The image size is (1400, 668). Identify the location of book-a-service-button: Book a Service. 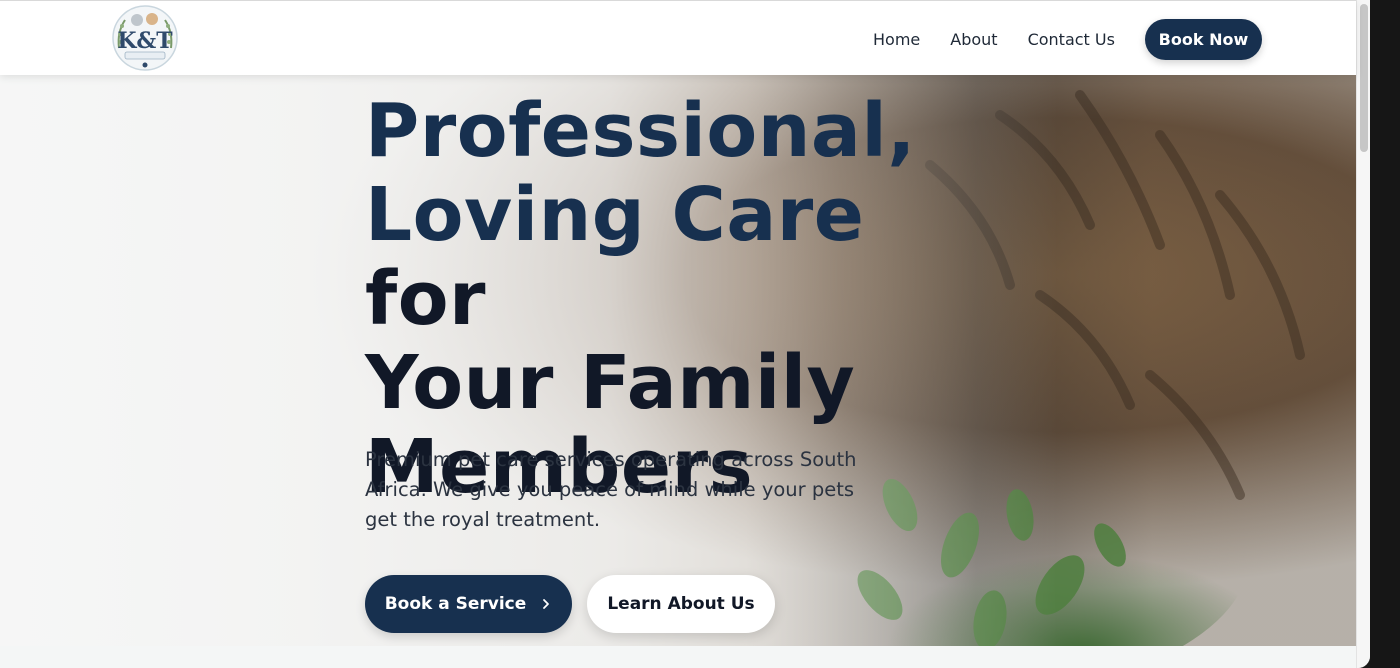
(468, 604).